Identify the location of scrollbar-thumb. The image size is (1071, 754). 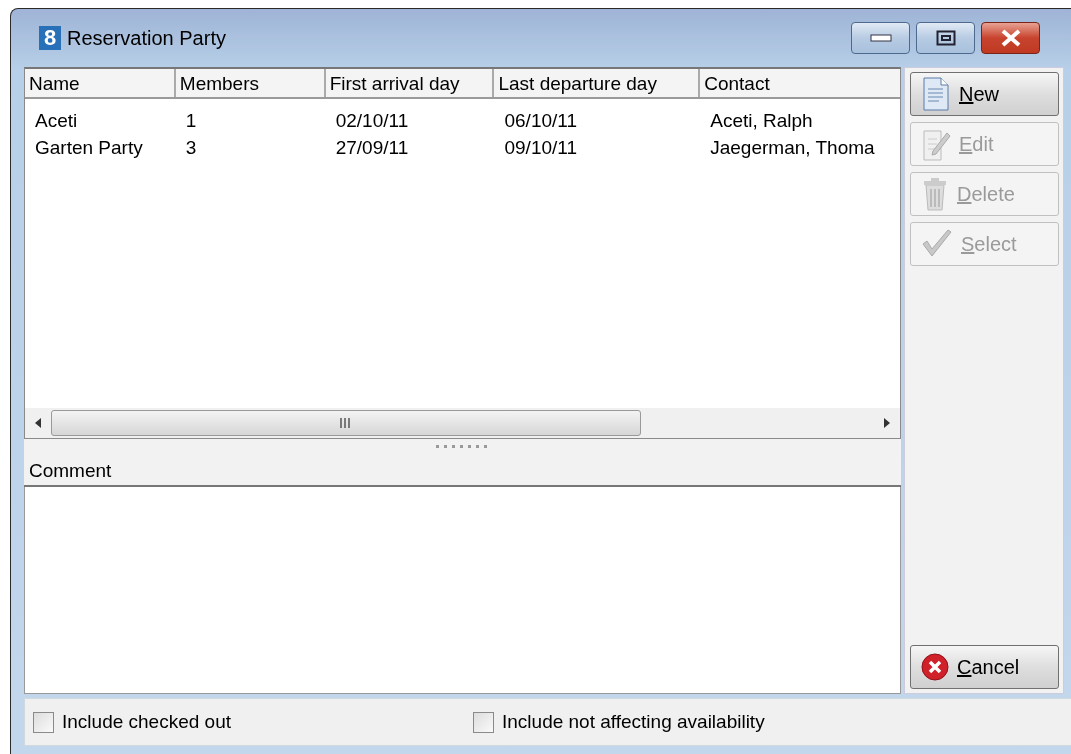
(346, 423).